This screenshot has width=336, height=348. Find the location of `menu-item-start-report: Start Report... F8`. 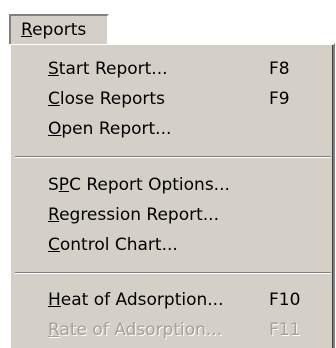

menu-item-start-report: Start Report... F8 is located at coordinates (171, 69).